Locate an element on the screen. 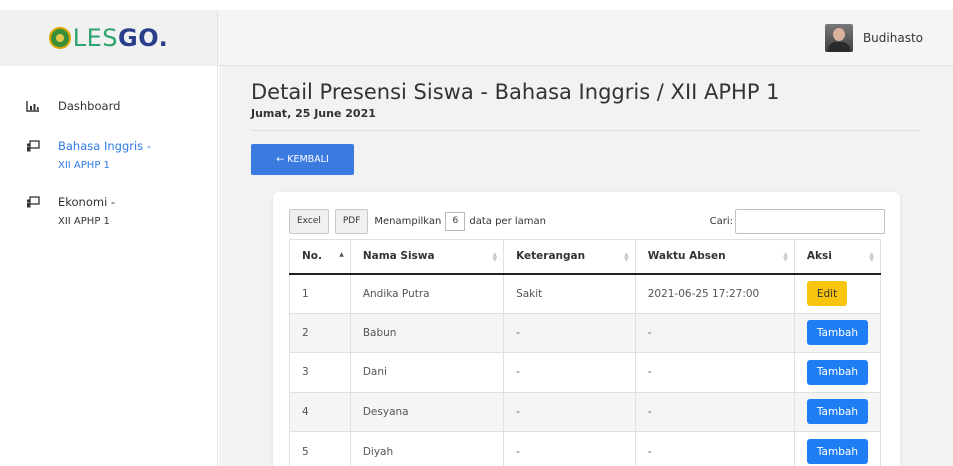 Image resolution: width=953 pixels, height=466 pixels. header-label: Waktu Absen is located at coordinates (686, 256).